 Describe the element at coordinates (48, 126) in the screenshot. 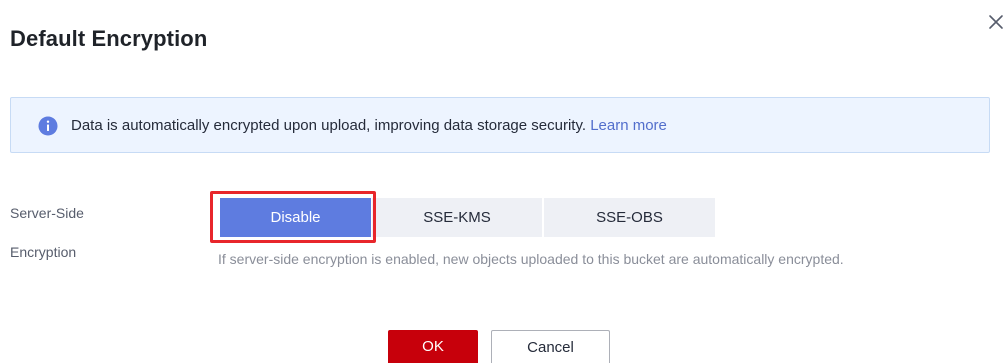

I see `info-icon` at that location.